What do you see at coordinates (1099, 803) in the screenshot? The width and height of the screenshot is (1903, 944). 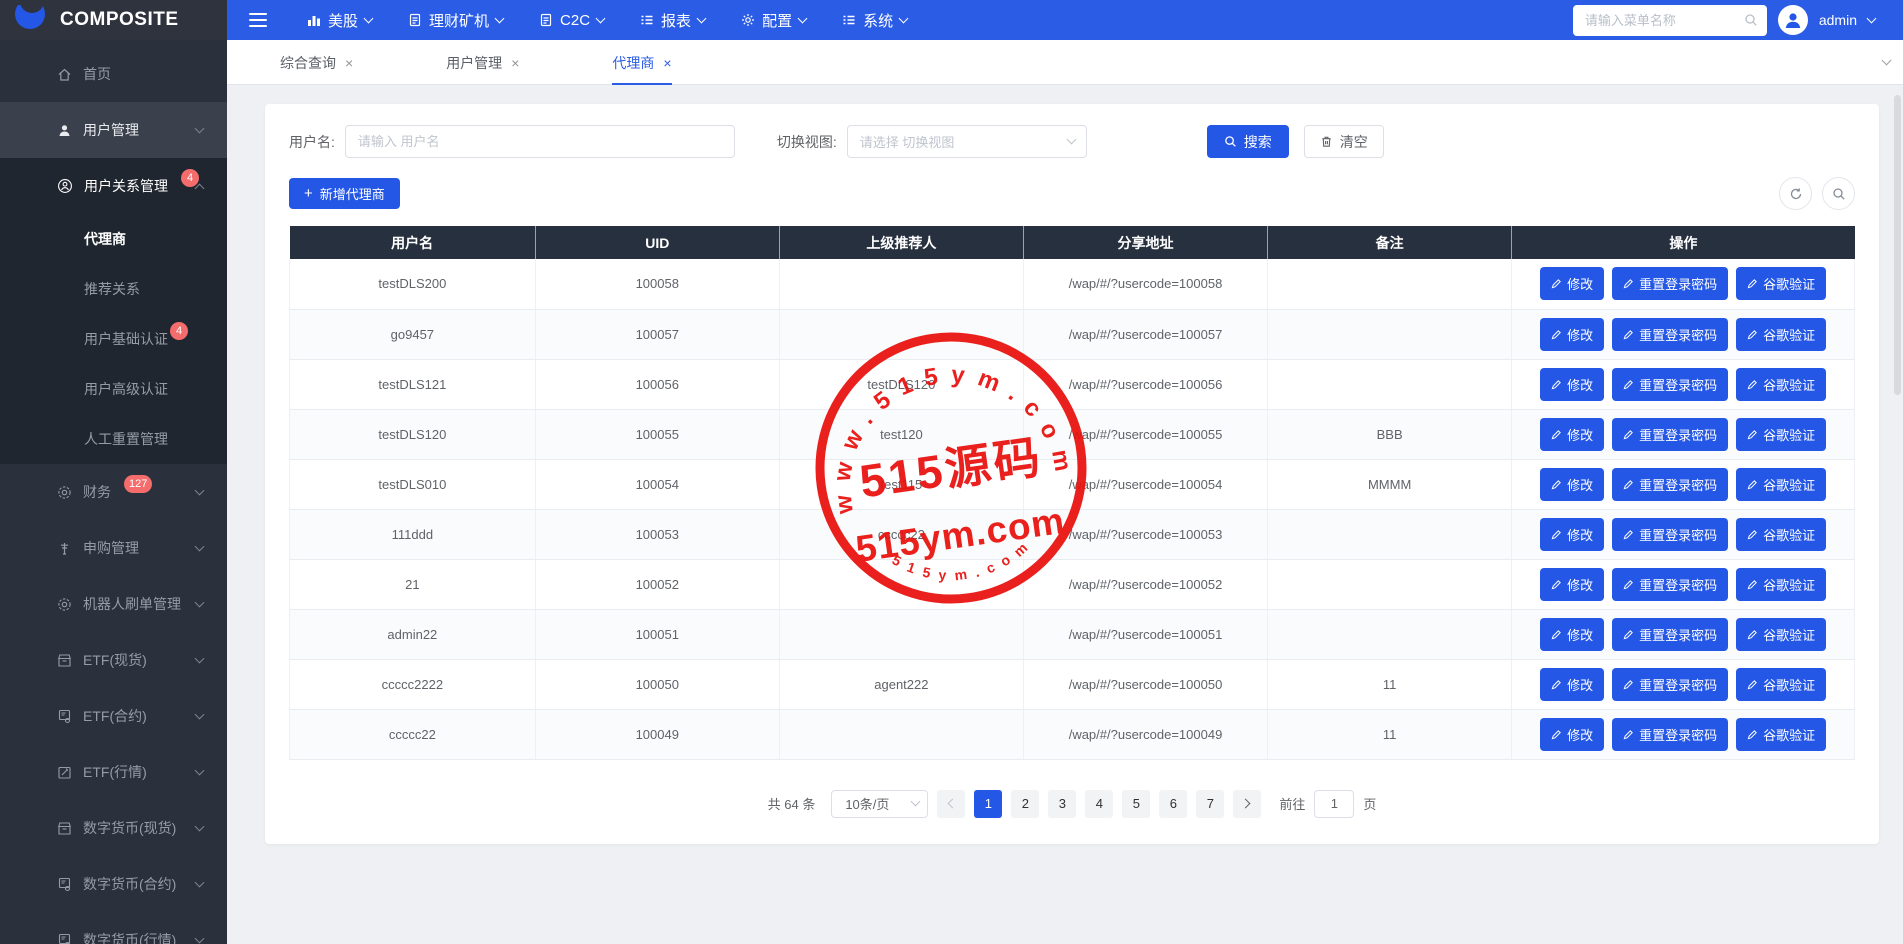 I see `page-button-4: 4` at bounding box center [1099, 803].